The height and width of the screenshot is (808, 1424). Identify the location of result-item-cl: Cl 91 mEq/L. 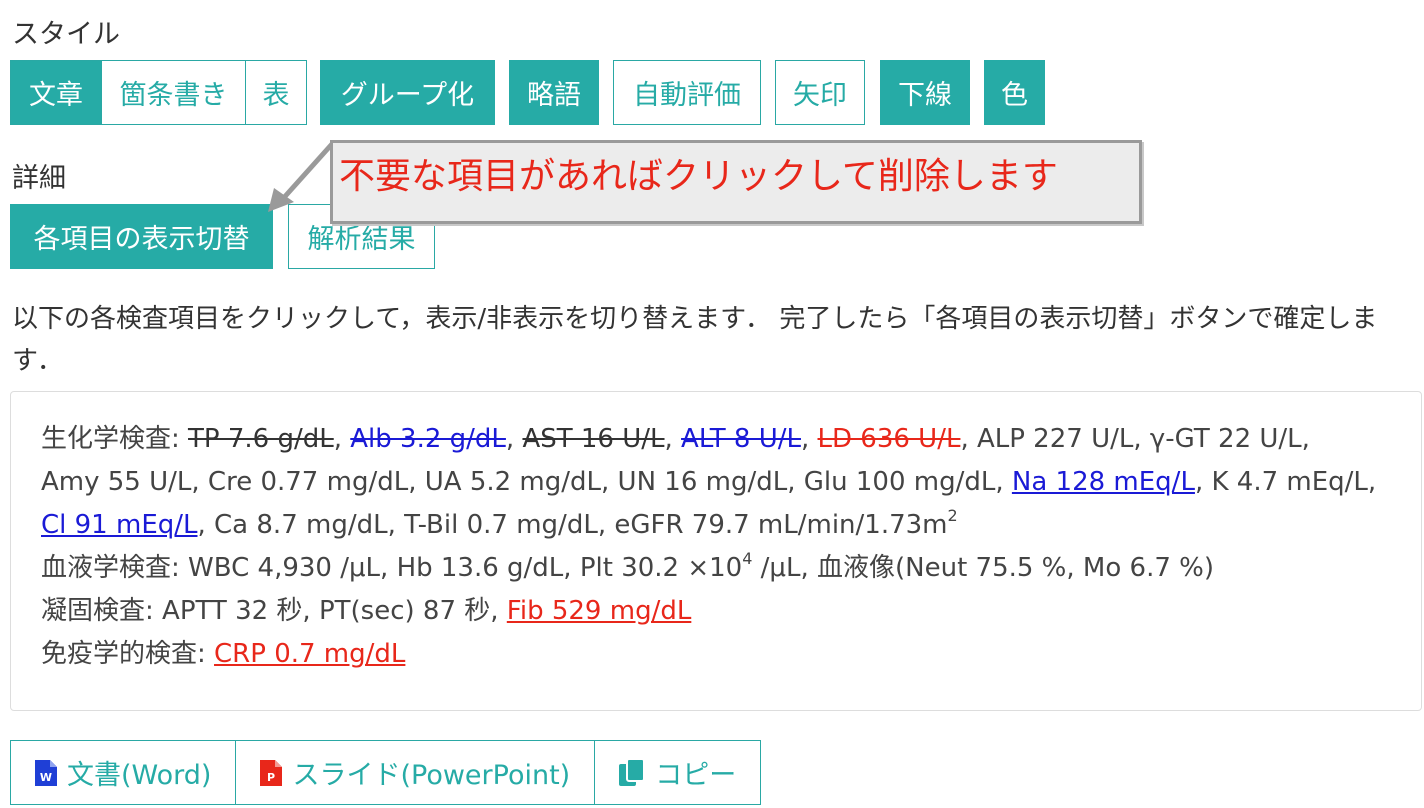
(119, 525).